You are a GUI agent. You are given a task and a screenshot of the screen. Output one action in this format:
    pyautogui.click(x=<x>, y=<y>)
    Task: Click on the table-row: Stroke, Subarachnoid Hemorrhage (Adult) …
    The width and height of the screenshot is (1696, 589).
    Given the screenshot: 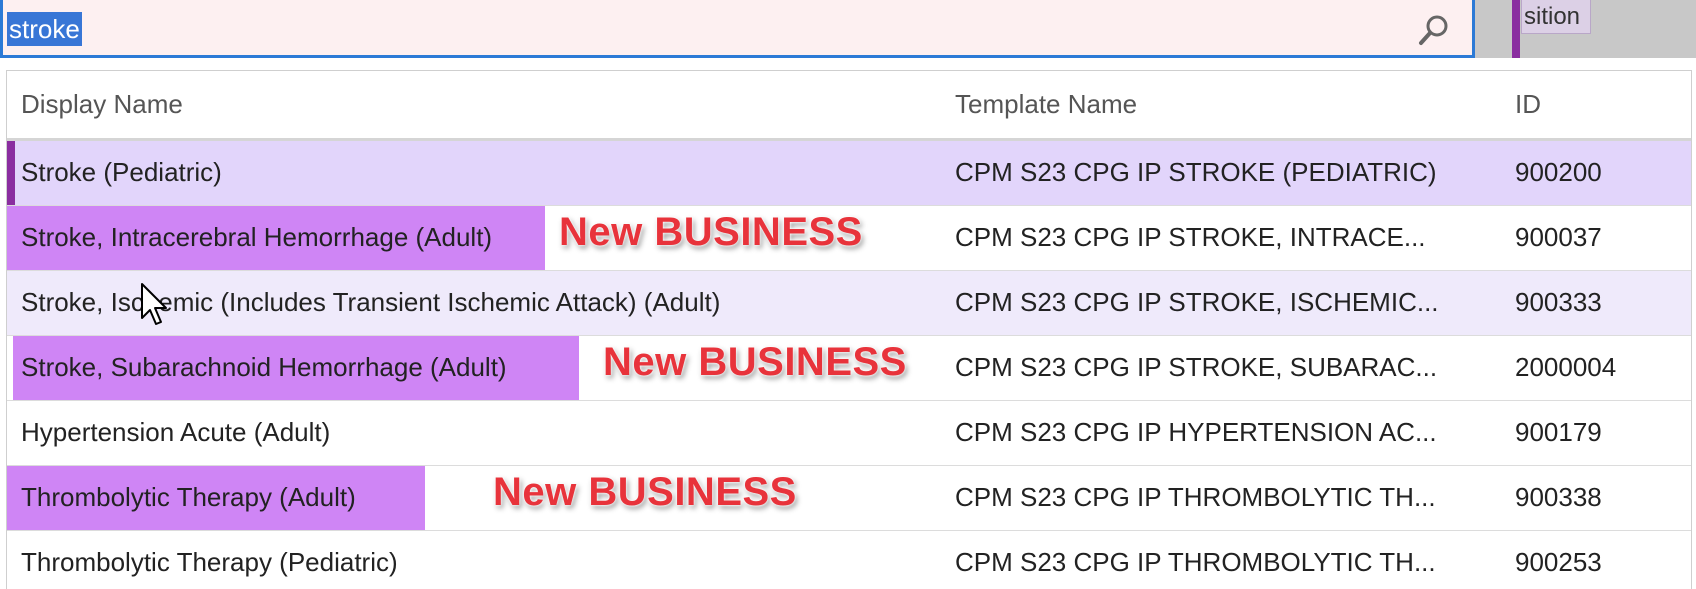 What is the action you would take?
    pyautogui.click(x=849, y=368)
    